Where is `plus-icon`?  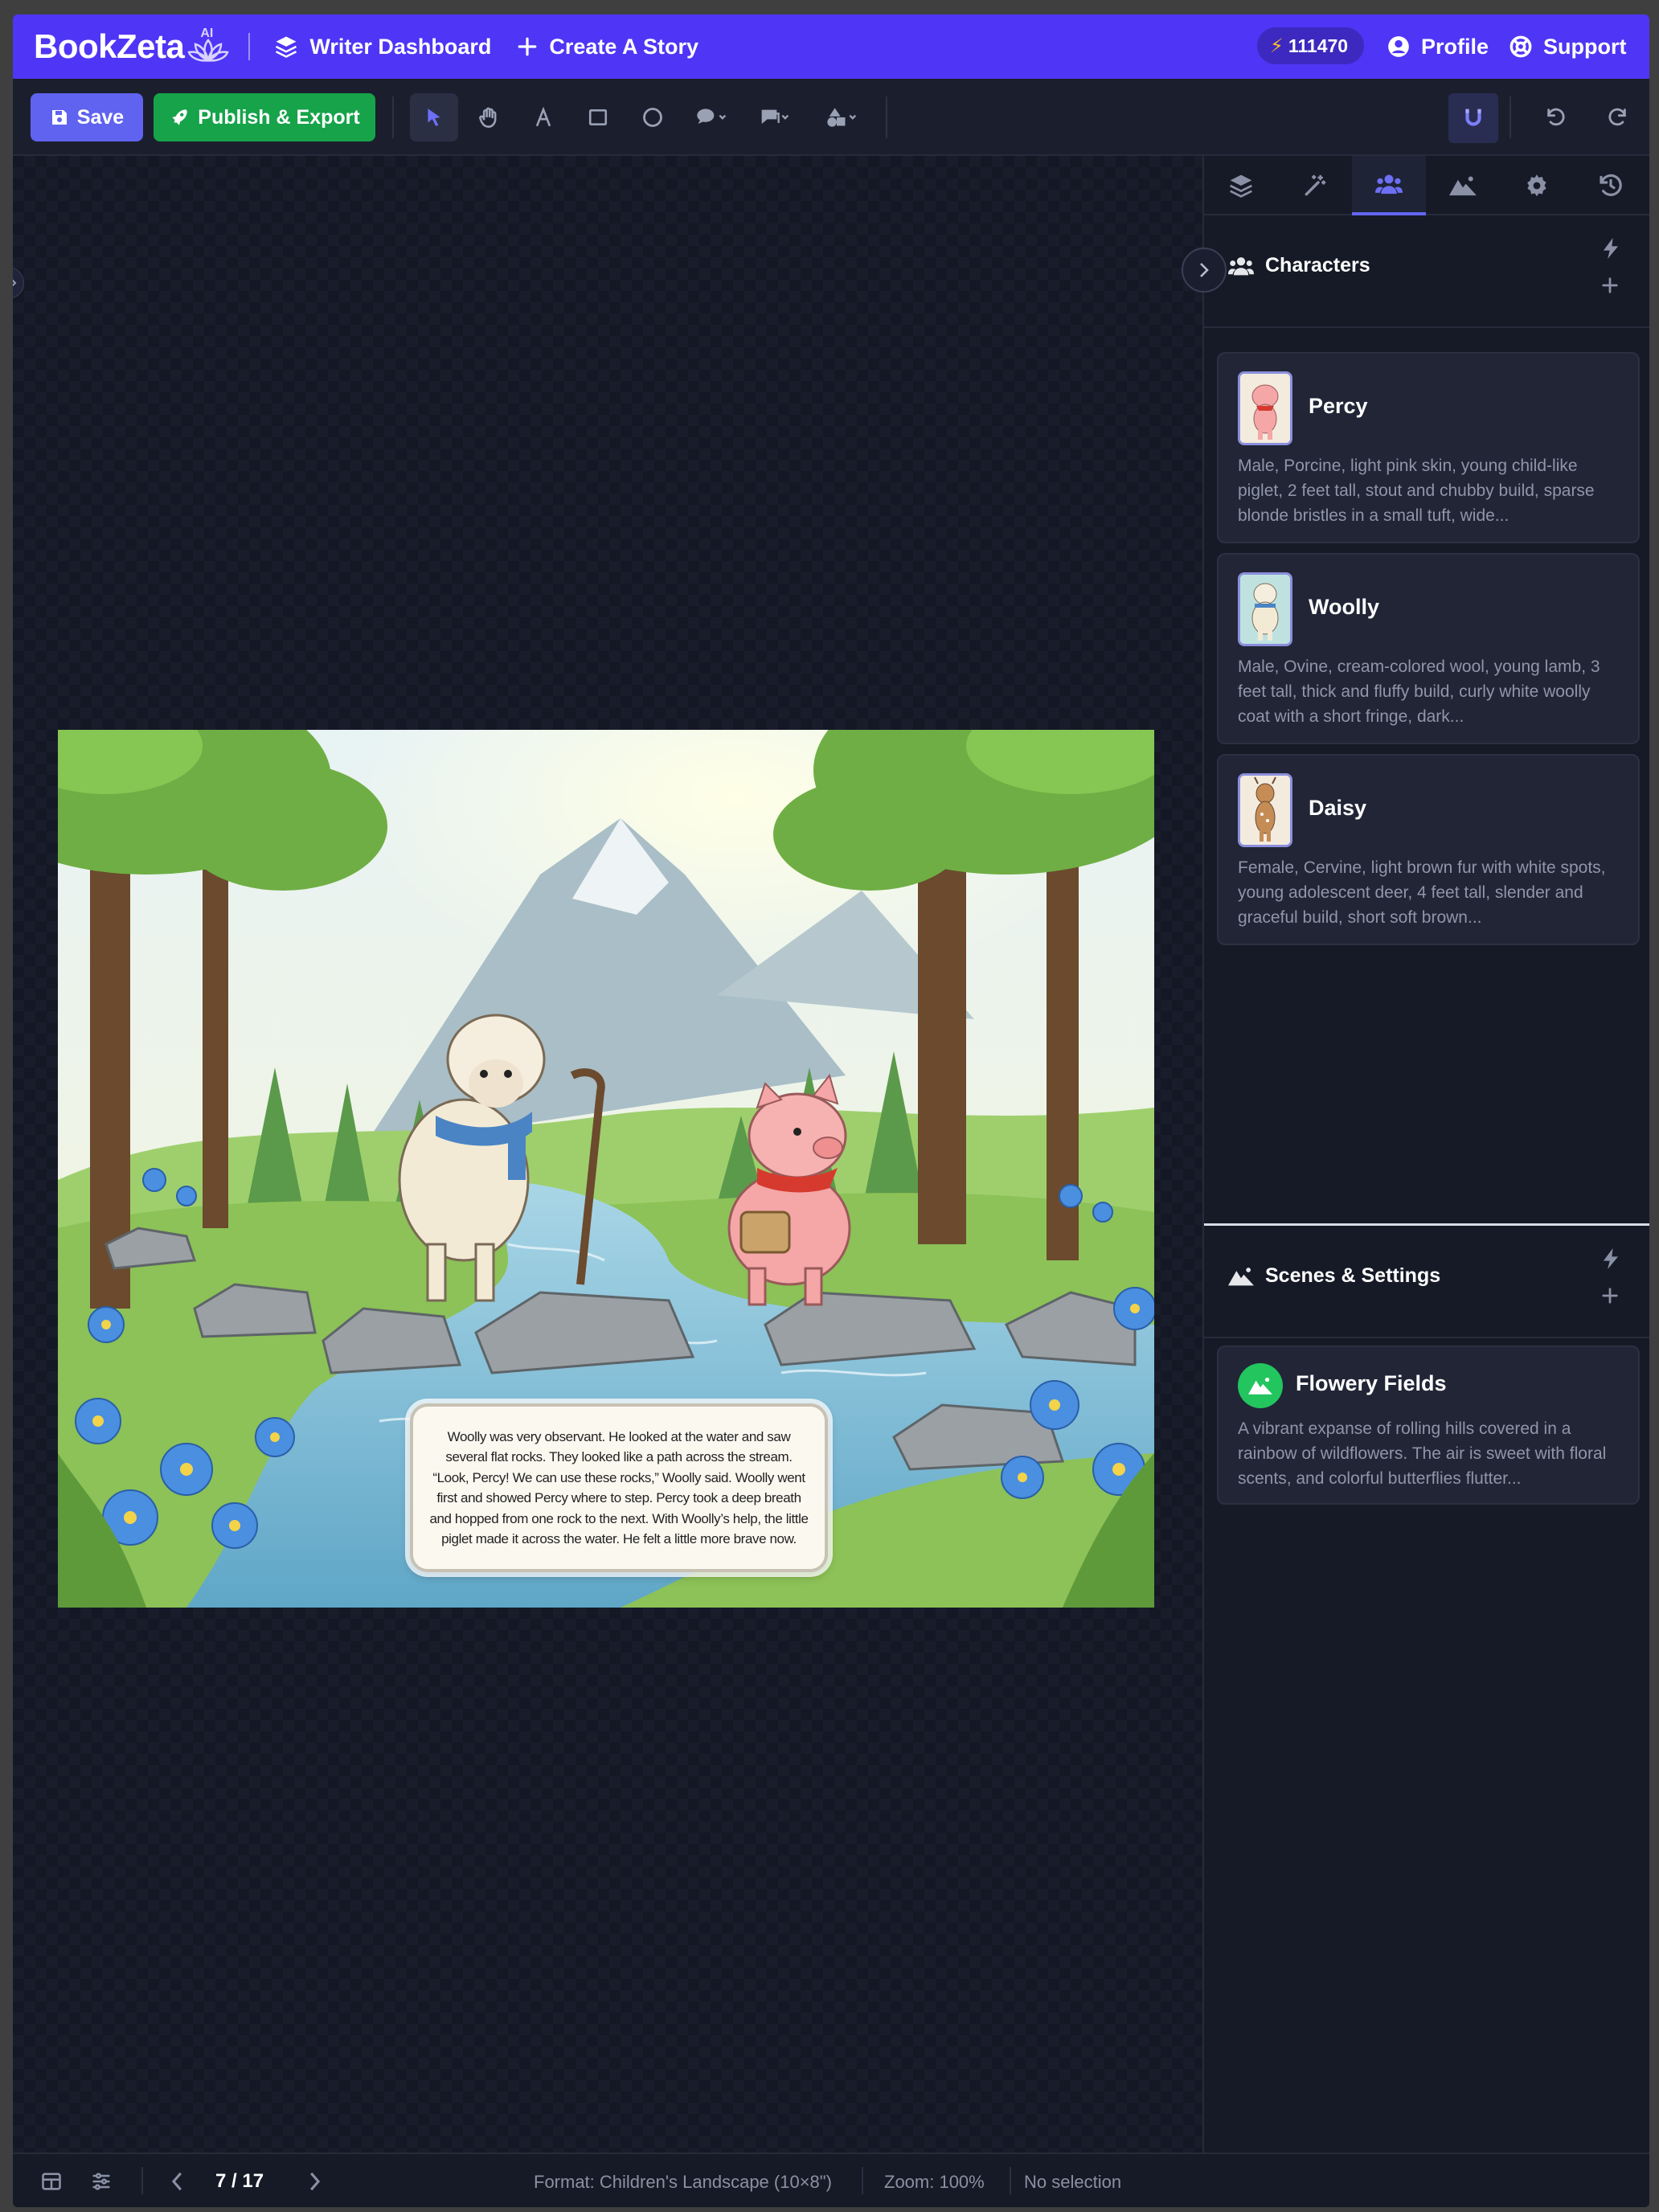 plus-icon is located at coordinates (527, 46).